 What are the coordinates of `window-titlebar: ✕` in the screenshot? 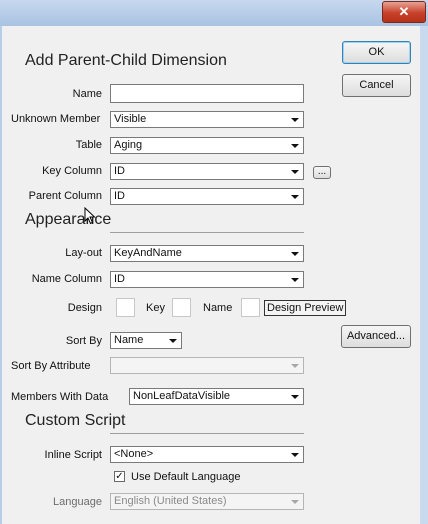 It's located at (214, 13).